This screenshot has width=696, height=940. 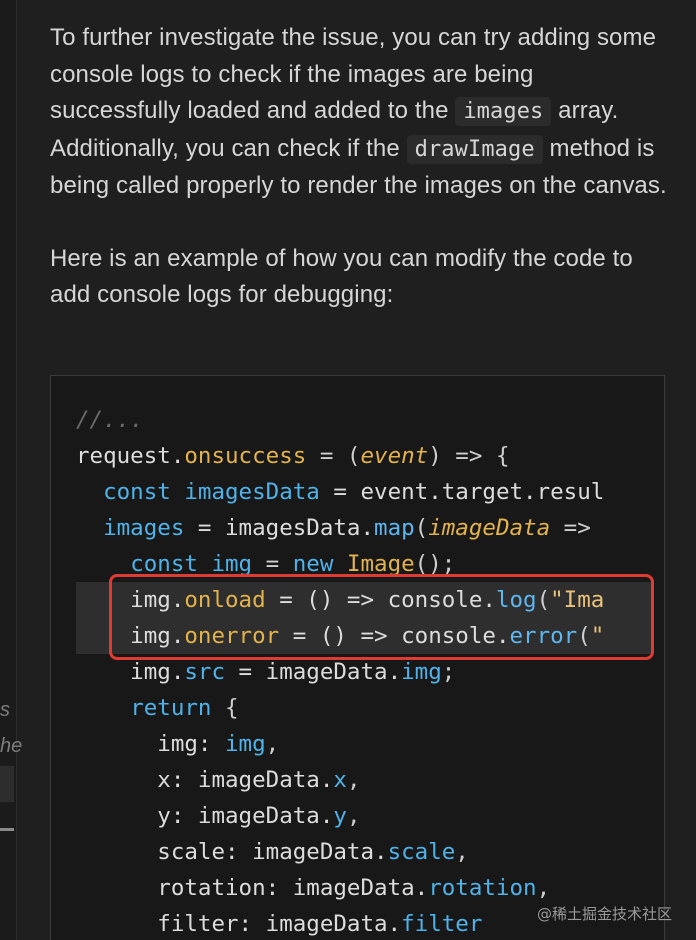 I want to click on code-token: x, so click(x=340, y=780).